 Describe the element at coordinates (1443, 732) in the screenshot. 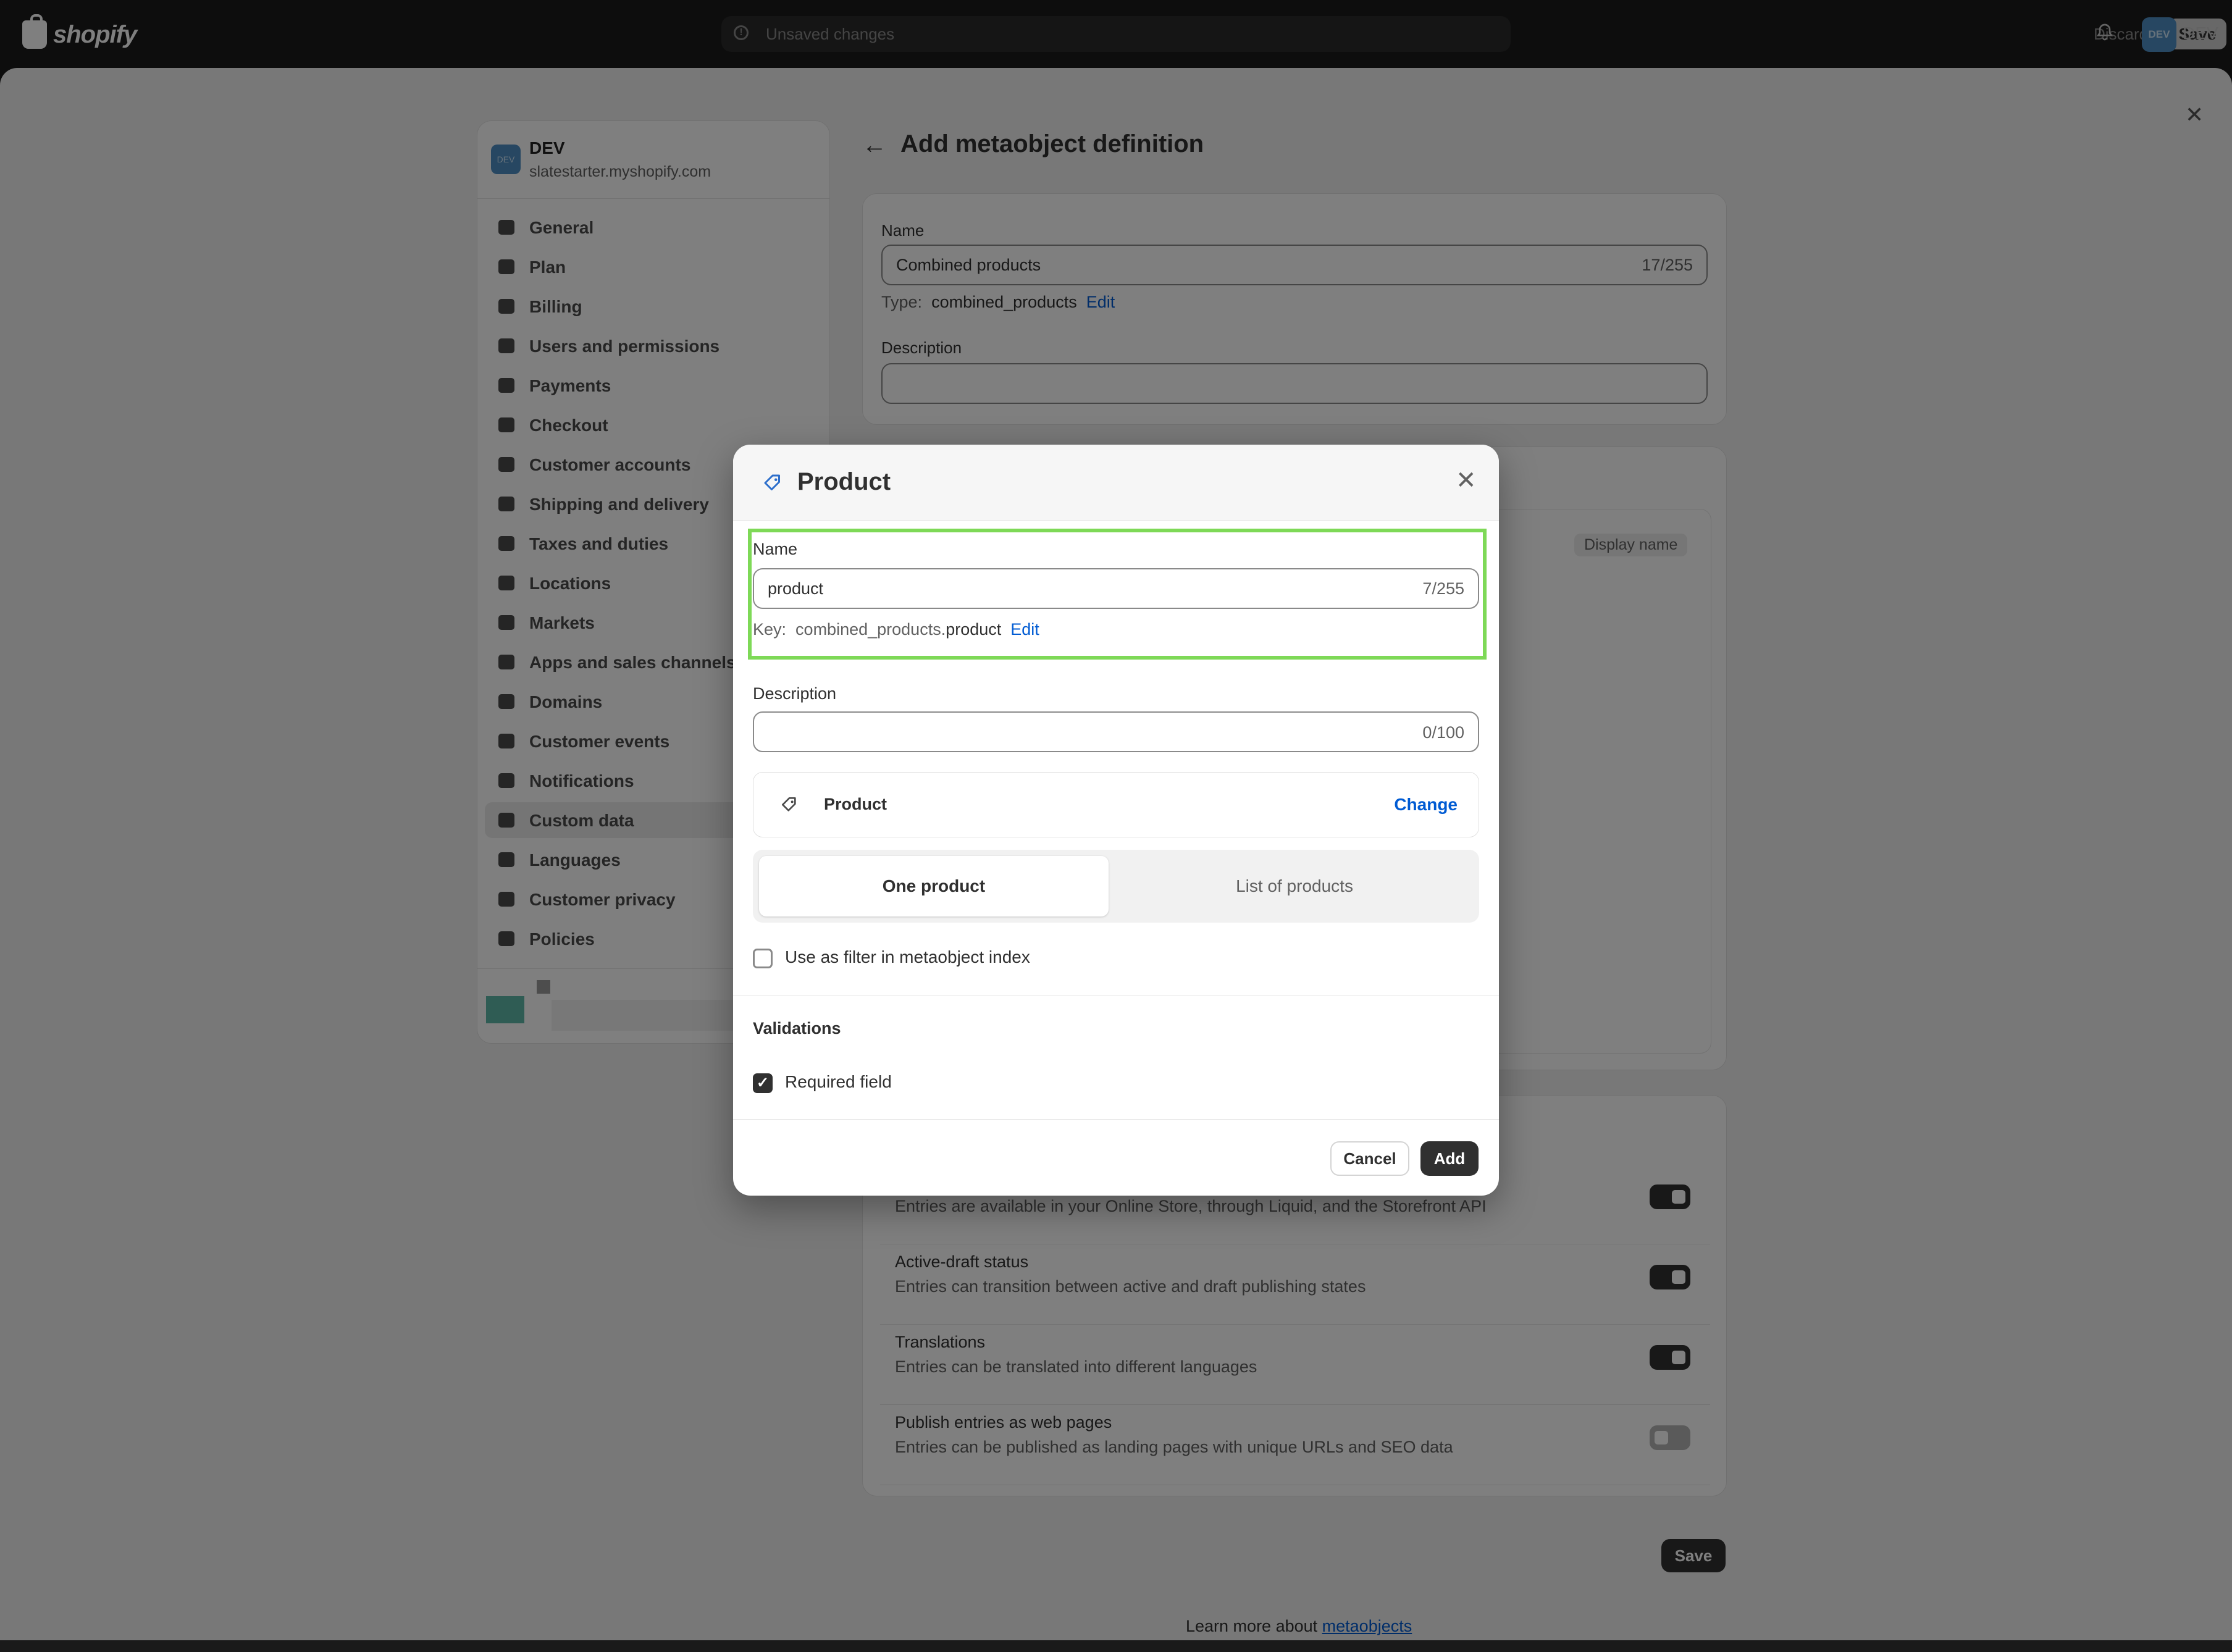

I see `field-description-count: 0/100` at that location.